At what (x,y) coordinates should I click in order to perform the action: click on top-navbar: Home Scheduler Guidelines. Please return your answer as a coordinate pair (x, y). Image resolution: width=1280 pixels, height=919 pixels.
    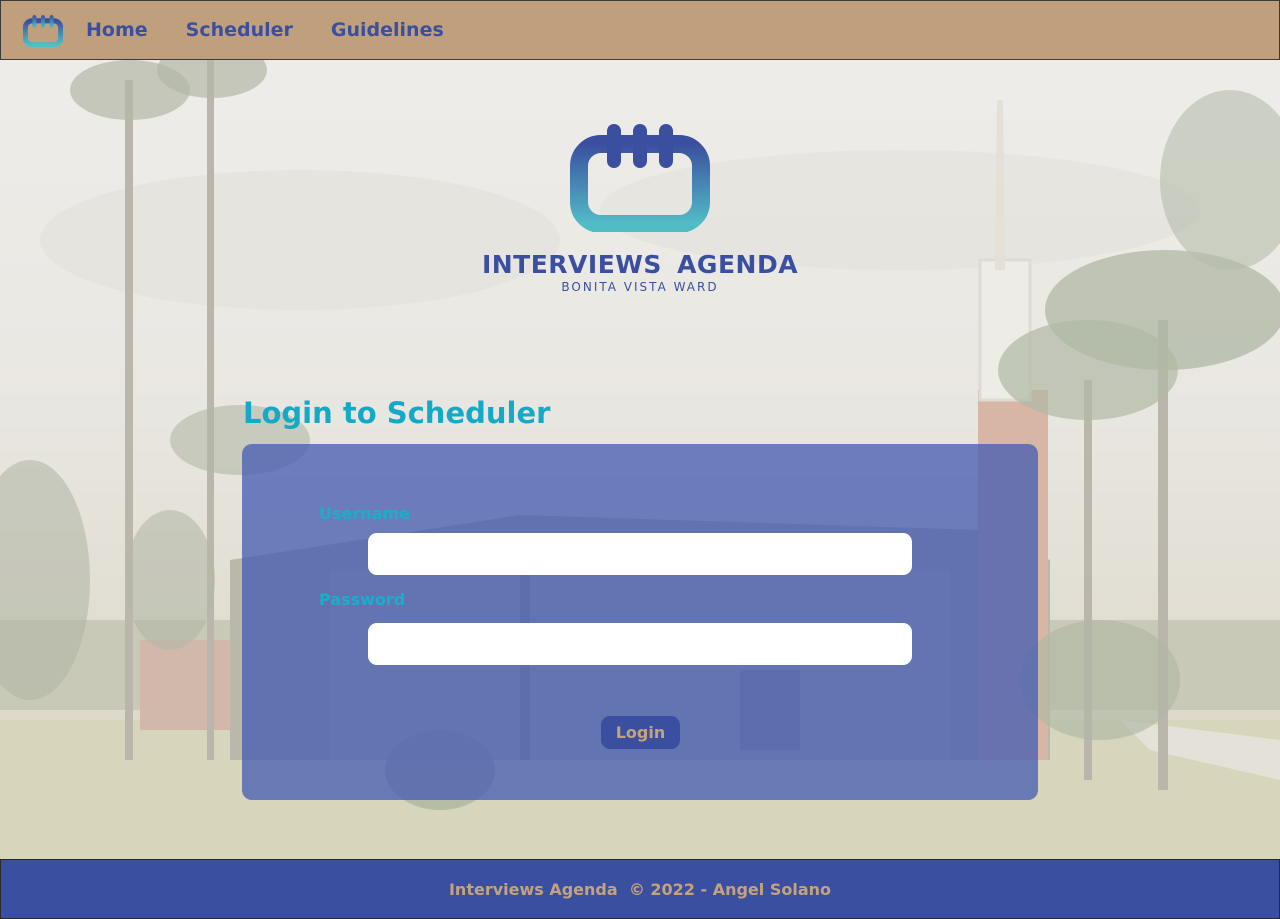
    Looking at the image, I should click on (640, 30).